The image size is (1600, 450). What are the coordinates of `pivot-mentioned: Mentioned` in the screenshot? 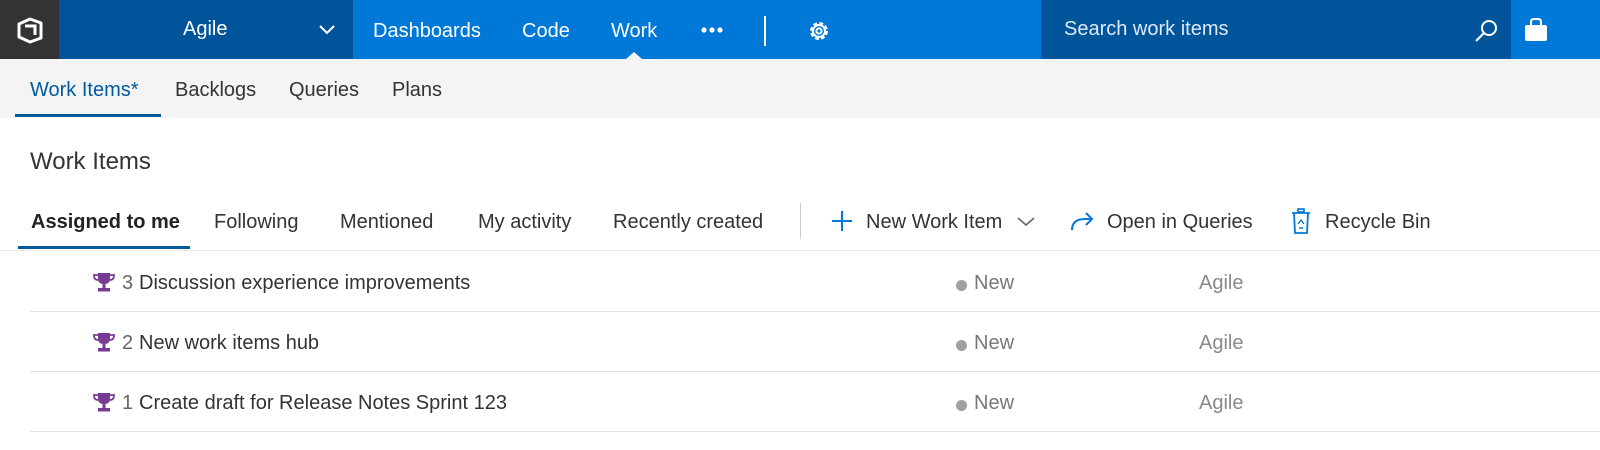 It's located at (386, 222).